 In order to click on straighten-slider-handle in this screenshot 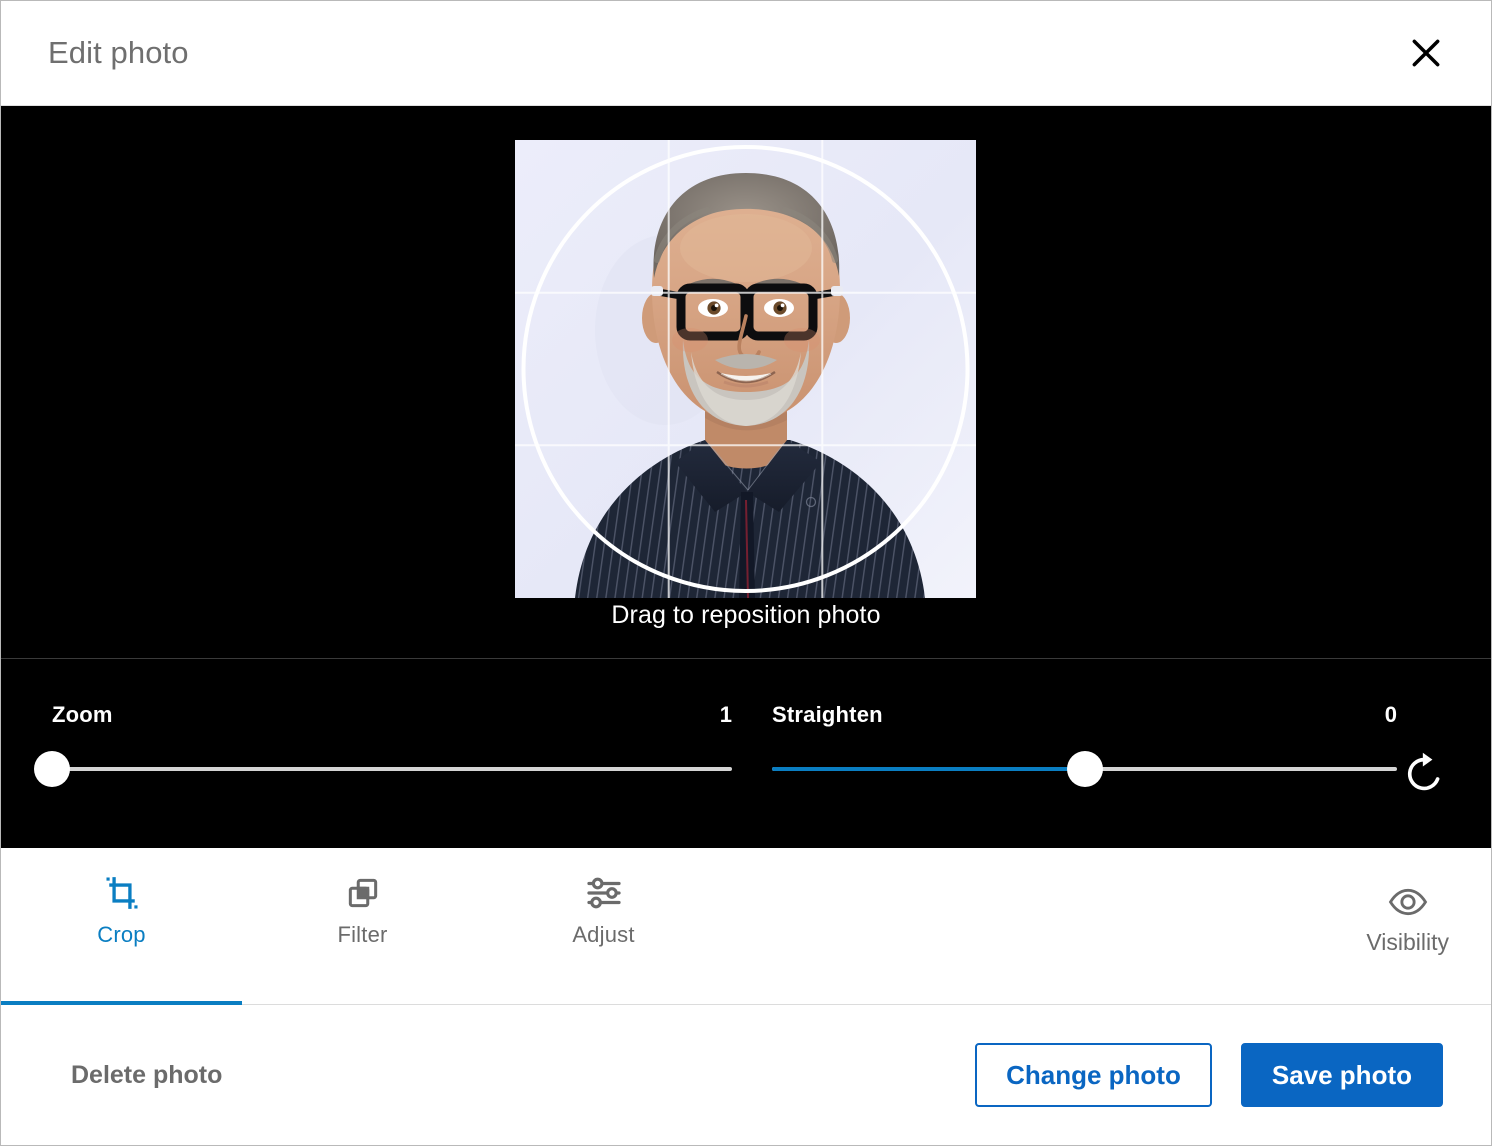, I will do `click(1084, 769)`.